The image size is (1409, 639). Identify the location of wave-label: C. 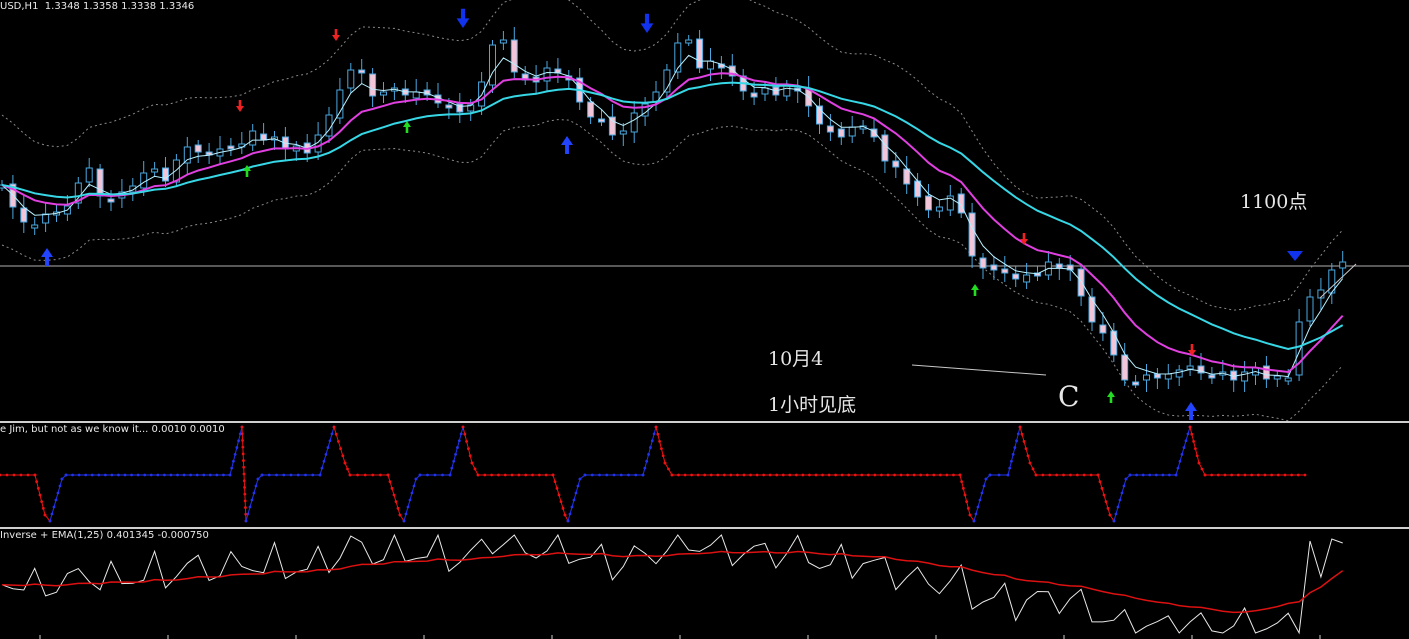
(1069, 396).